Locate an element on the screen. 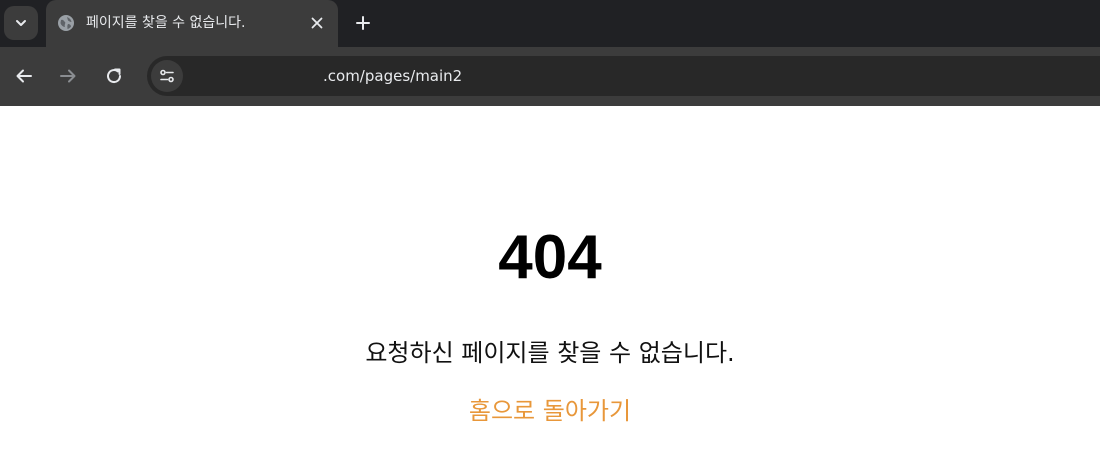  new-tab-button is located at coordinates (363, 23).